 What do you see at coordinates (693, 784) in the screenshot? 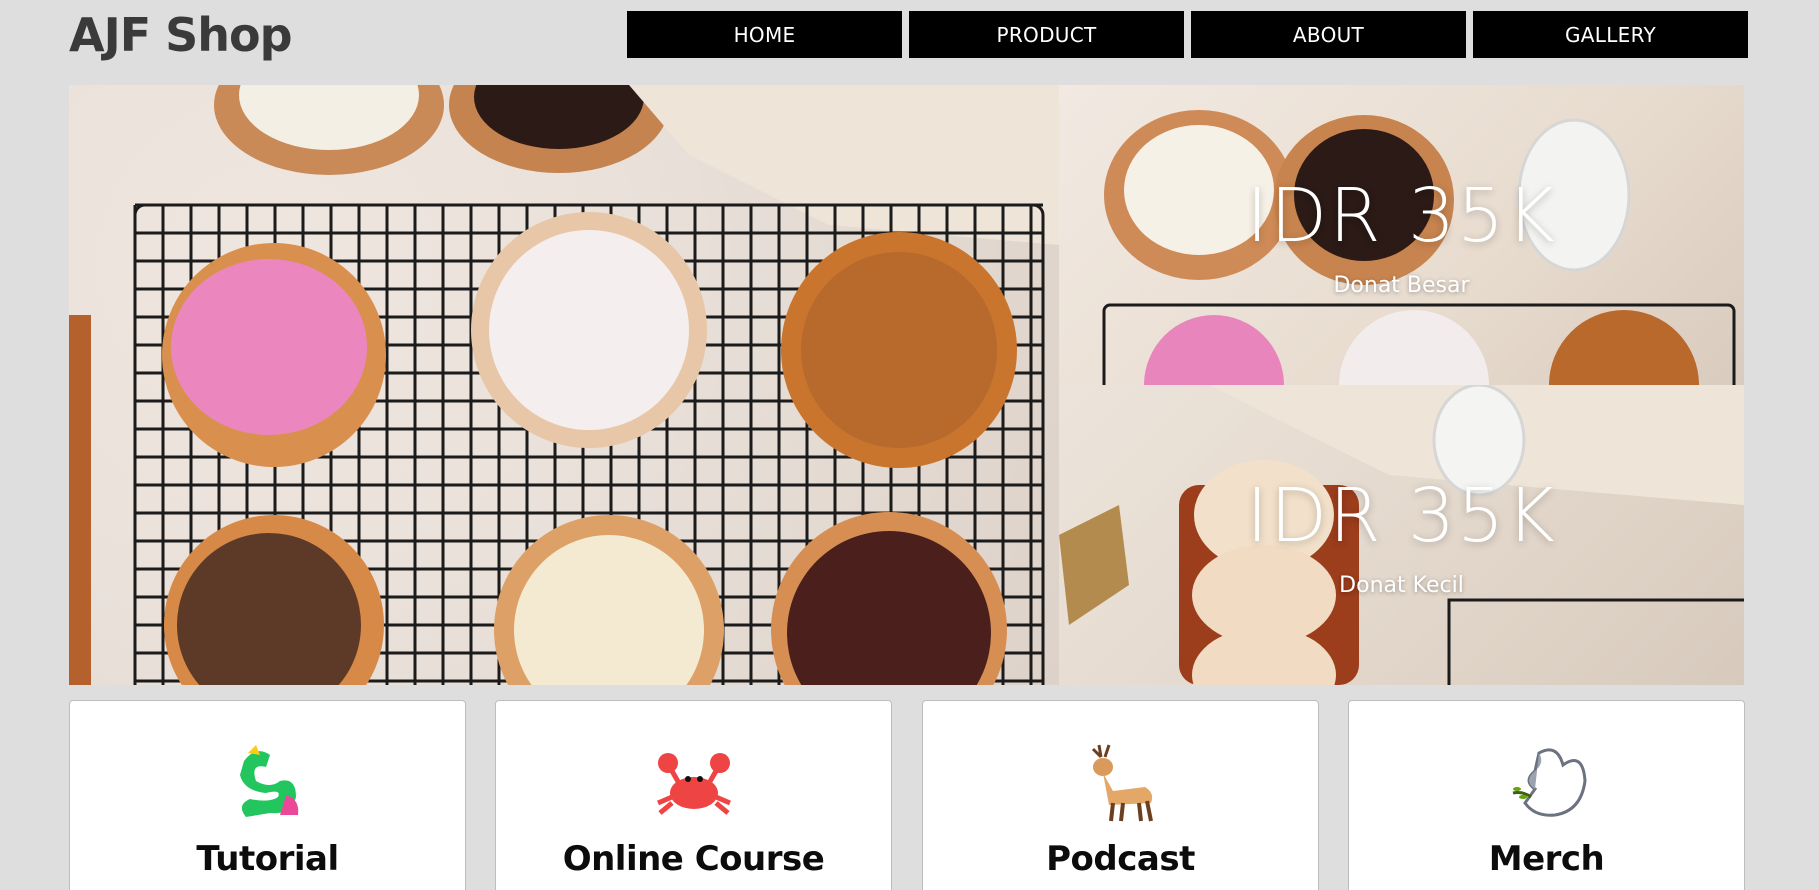
I see `crab-icon` at bounding box center [693, 784].